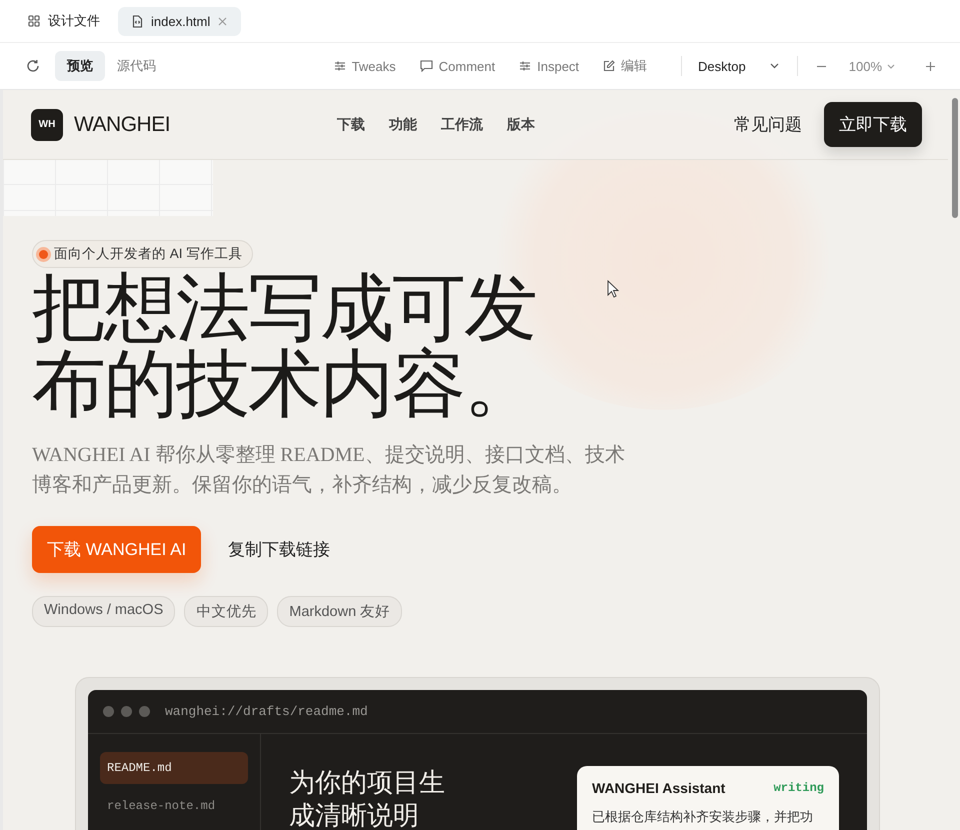 The width and height of the screenshot is (960, 830). What do you see at coordinates (930, 66) in the screenshot?
I see `zoom-in-icon` at bounding box center [930, 66].